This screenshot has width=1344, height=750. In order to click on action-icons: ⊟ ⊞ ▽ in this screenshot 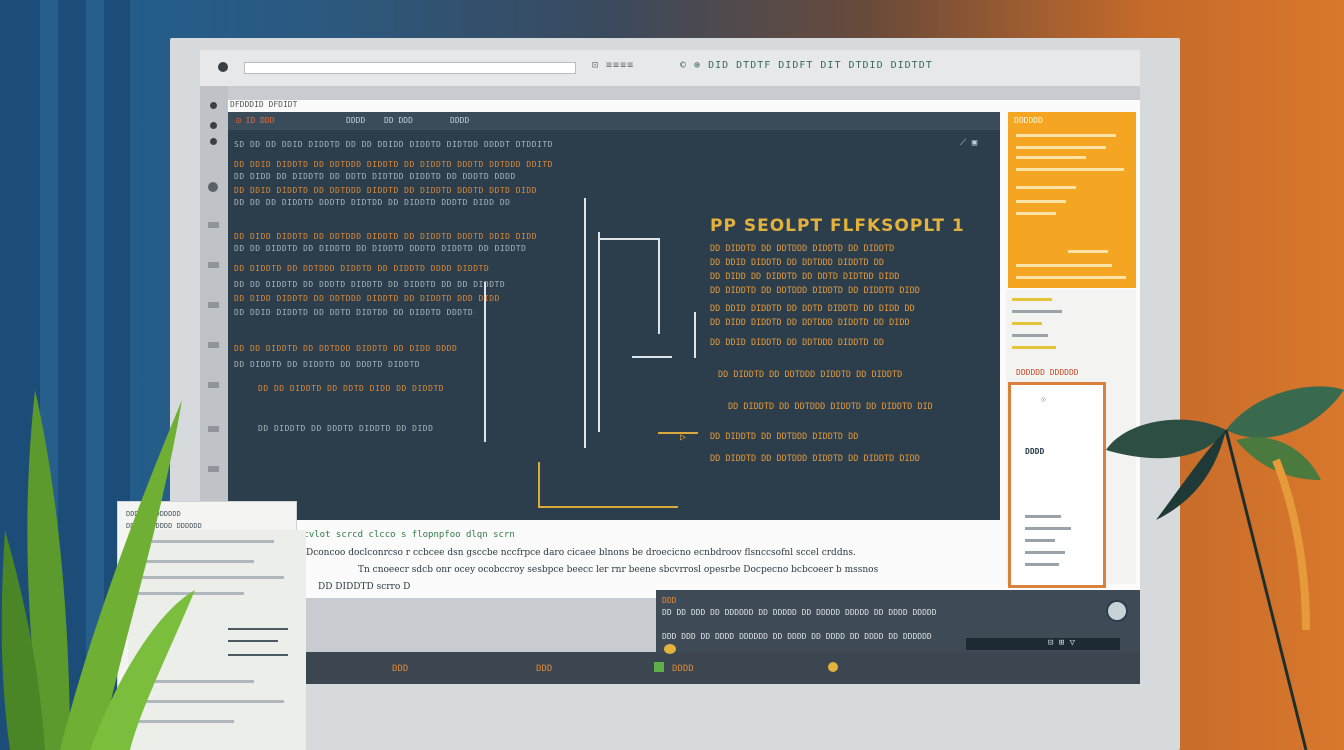, I will do `click(1061, 643)`.